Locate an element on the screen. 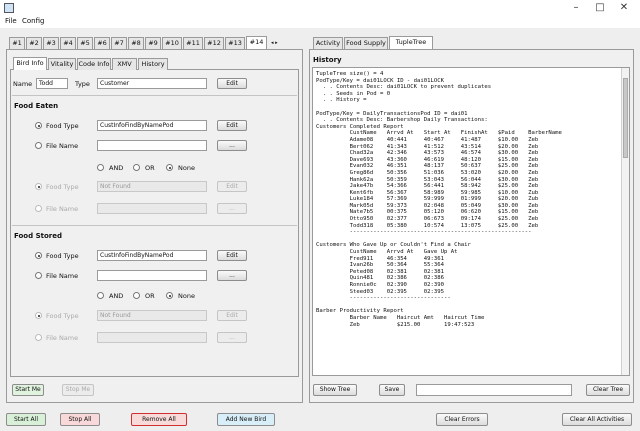  menu-file: File is located at coordinates (11, 21).